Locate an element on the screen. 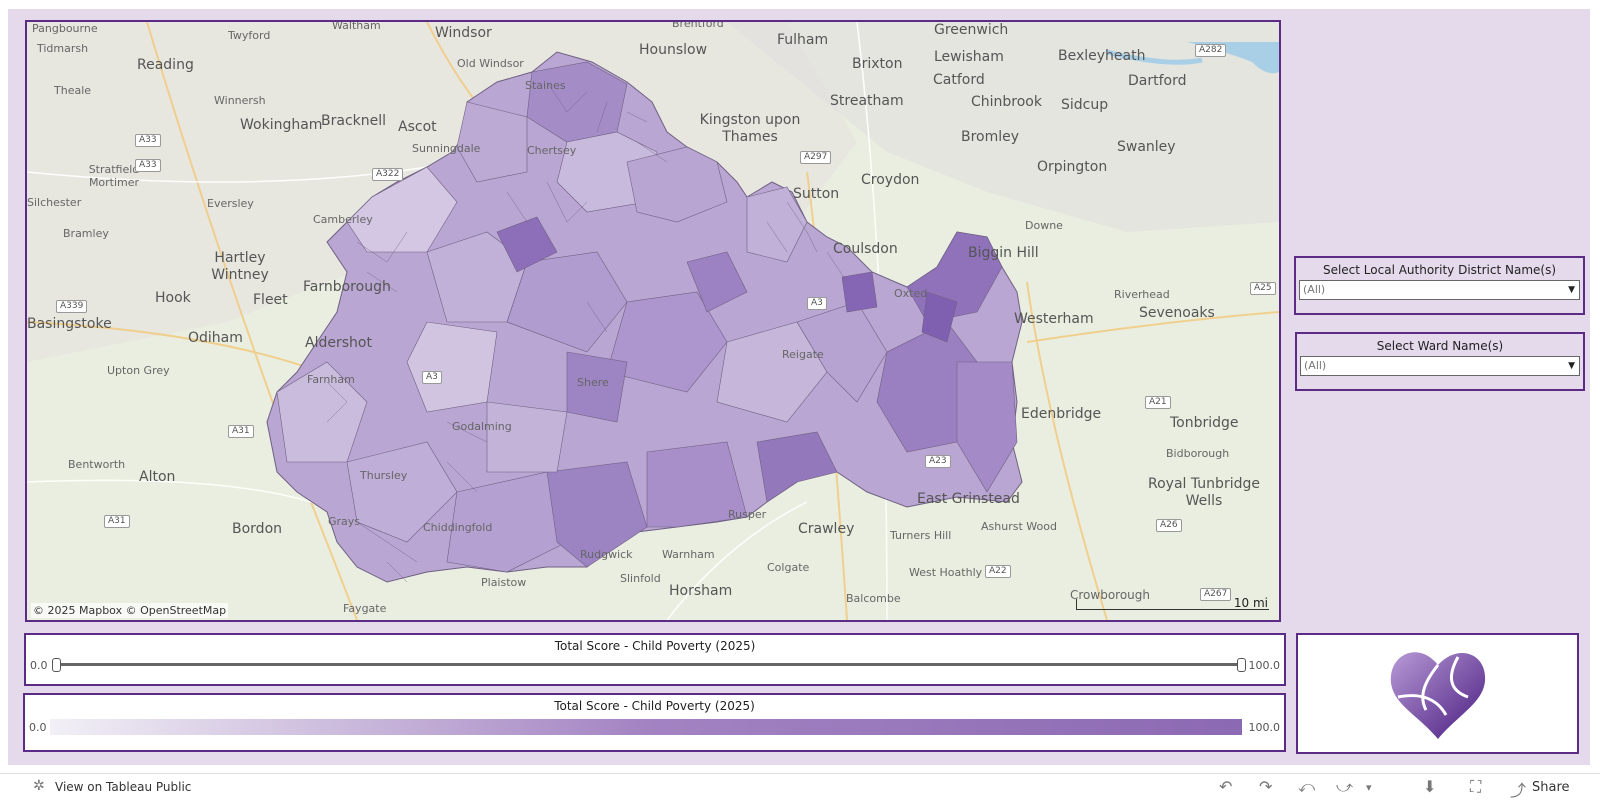  place-label: Ascot is located at coordinates (417, 127).